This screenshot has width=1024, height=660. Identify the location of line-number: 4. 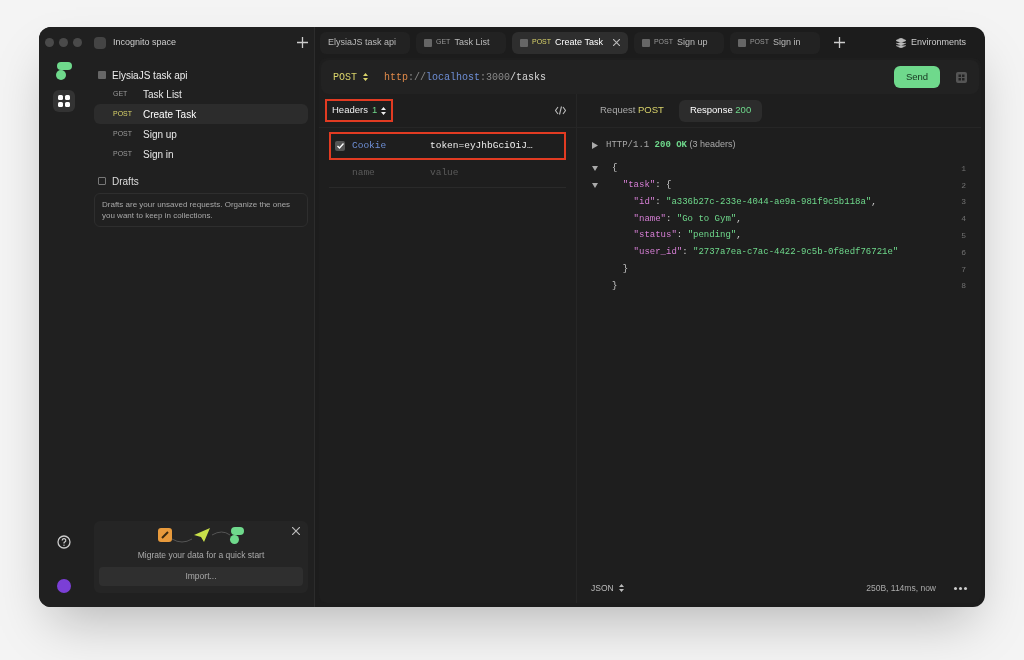
(963, 219).